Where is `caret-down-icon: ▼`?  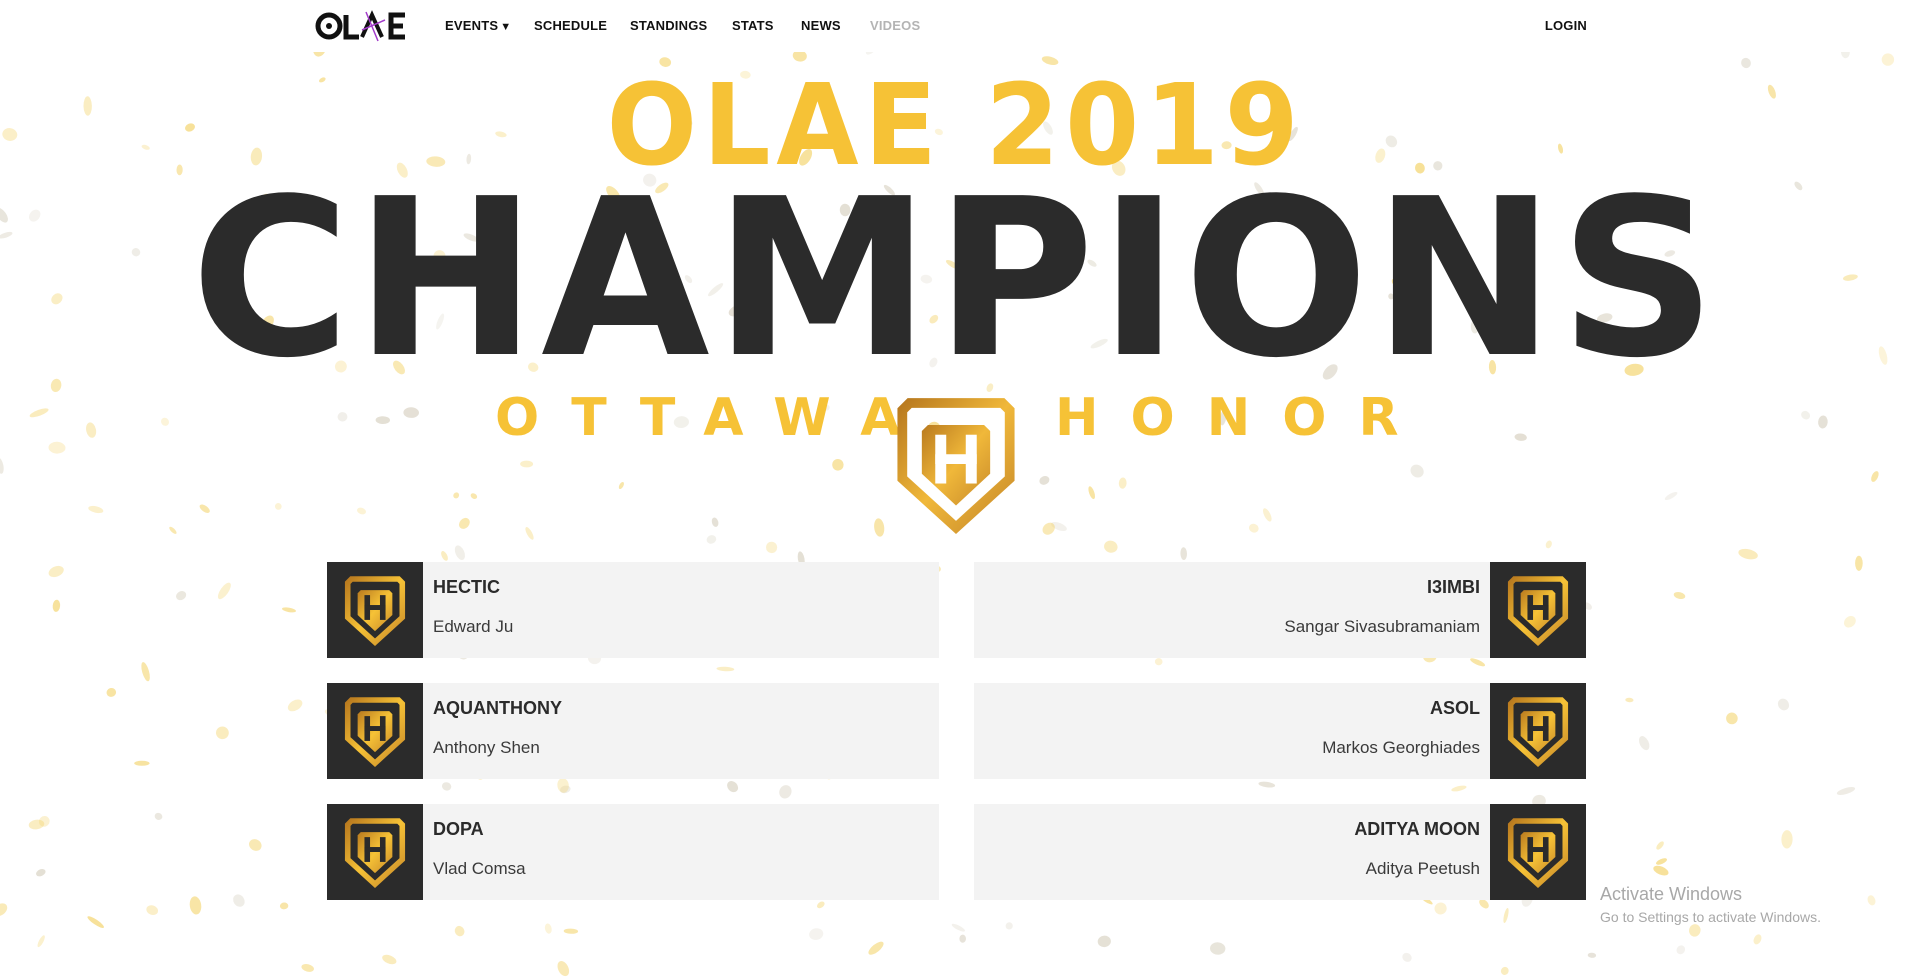
caret-down-icon: ▼ is located at coordinates (506, 27).